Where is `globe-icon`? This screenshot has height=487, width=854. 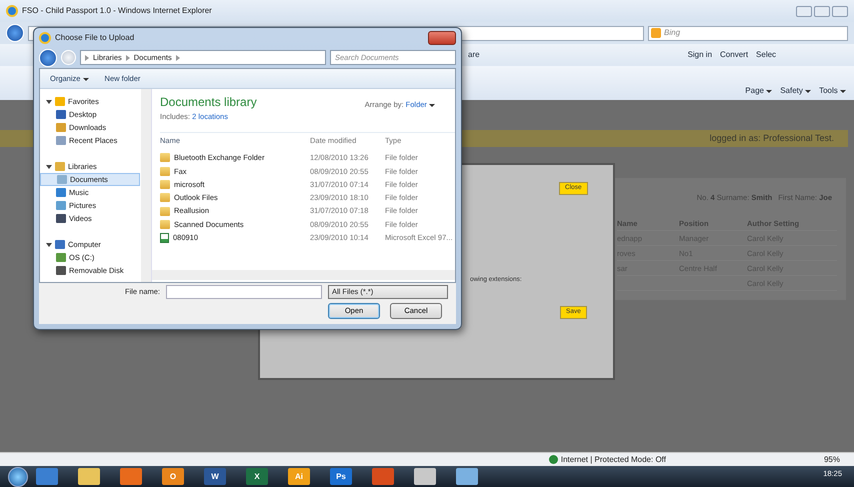 globe-icon is located at coordinates (553, 459).